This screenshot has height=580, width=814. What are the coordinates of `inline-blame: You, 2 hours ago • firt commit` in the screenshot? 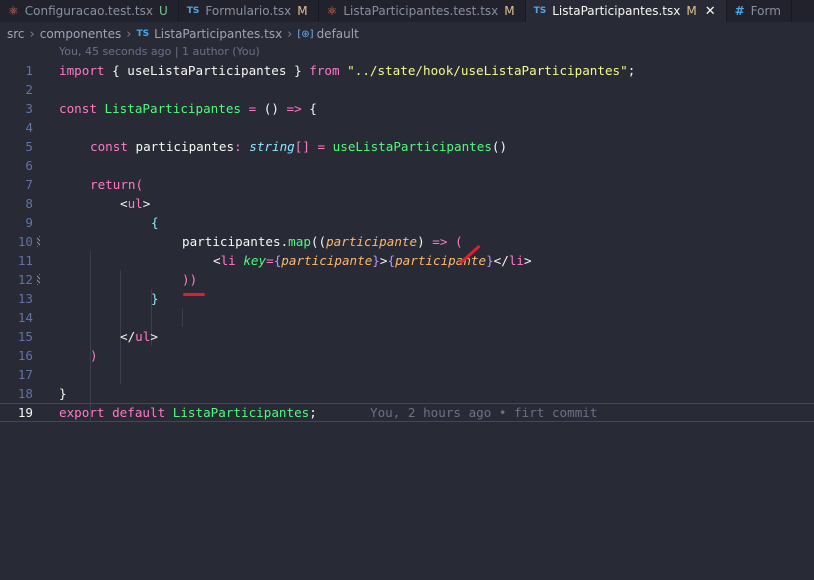 It's located at (484, 412).